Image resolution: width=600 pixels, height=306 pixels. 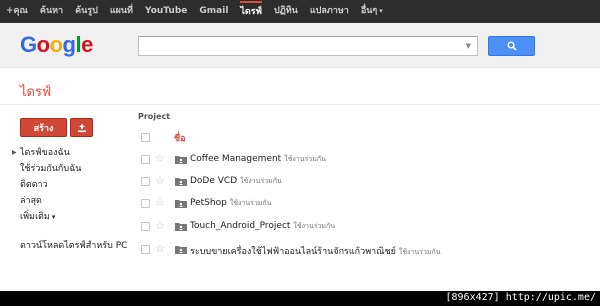 I want to click on nav-item-gmail: Gmail, so click(x=213, y=11).